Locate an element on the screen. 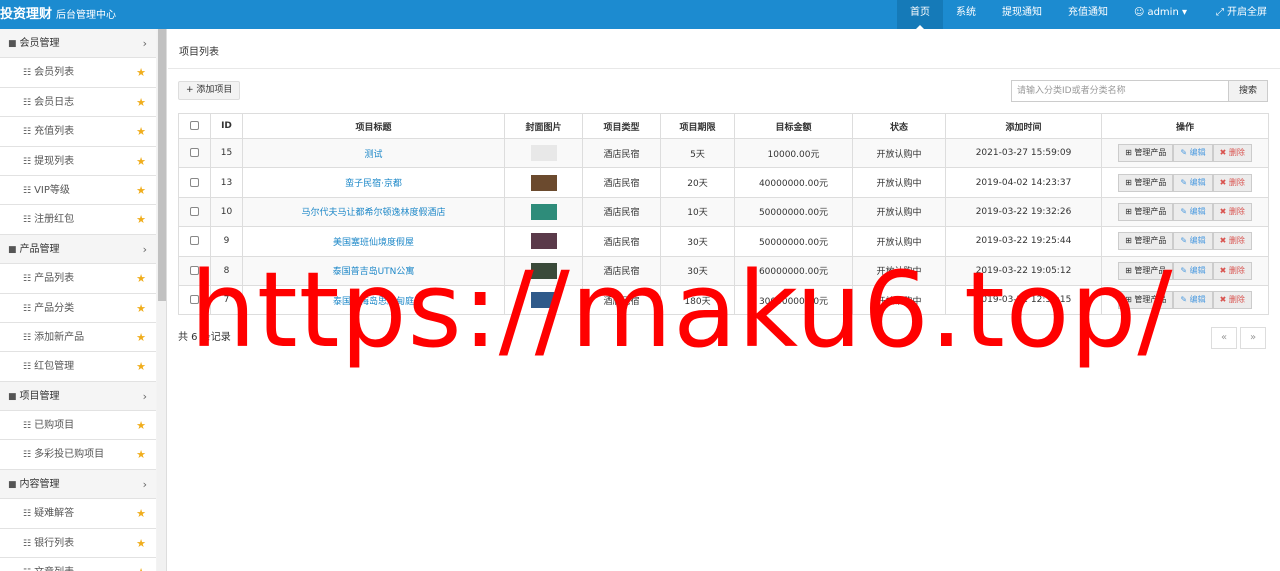 The width and height of the screenshot is (1280, 571). cell-id: 15 is located at coordinates (226, 153).